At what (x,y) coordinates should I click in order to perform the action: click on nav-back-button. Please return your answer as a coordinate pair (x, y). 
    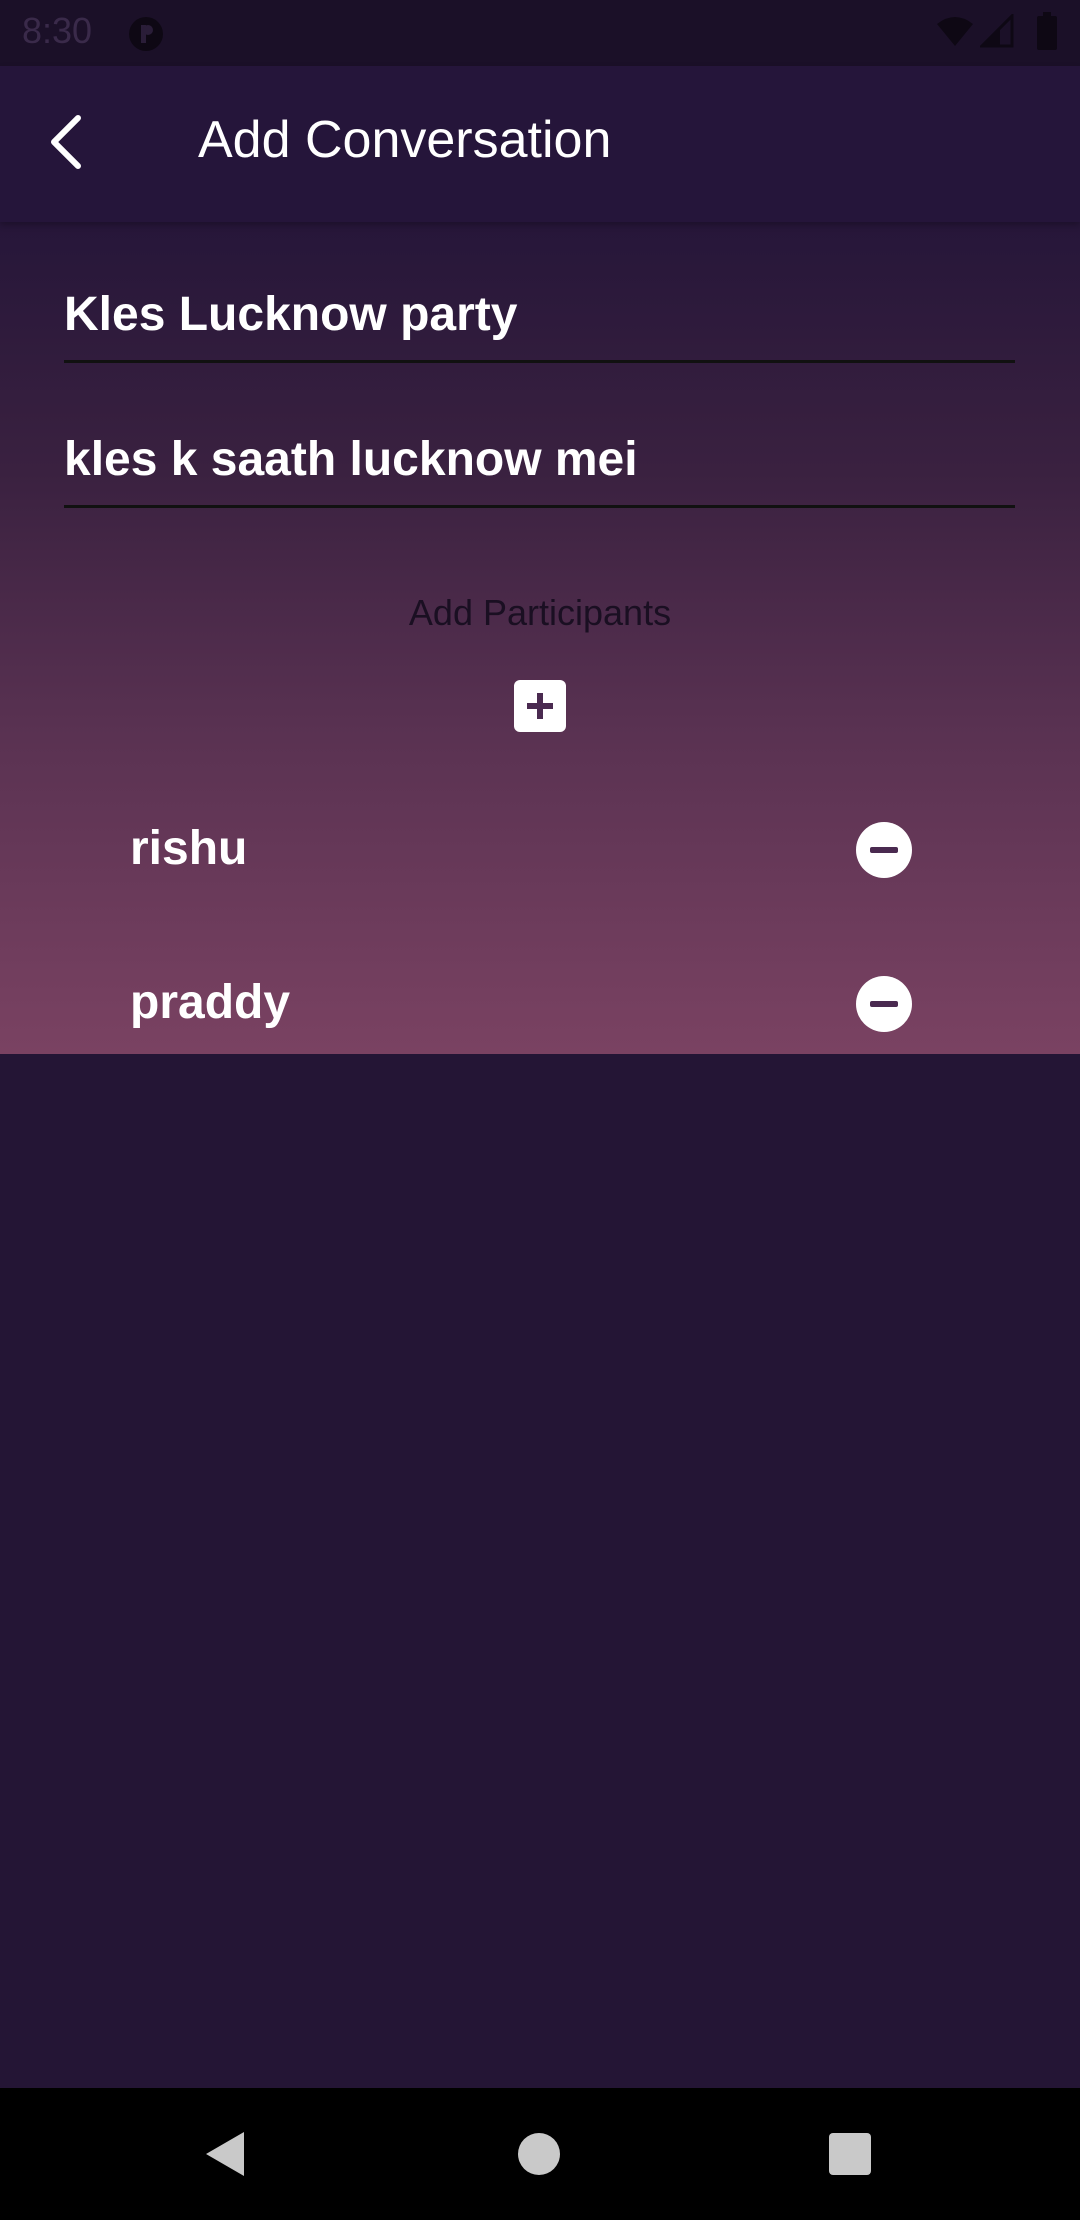
    Looking at the image, I should click on (226, 2154).